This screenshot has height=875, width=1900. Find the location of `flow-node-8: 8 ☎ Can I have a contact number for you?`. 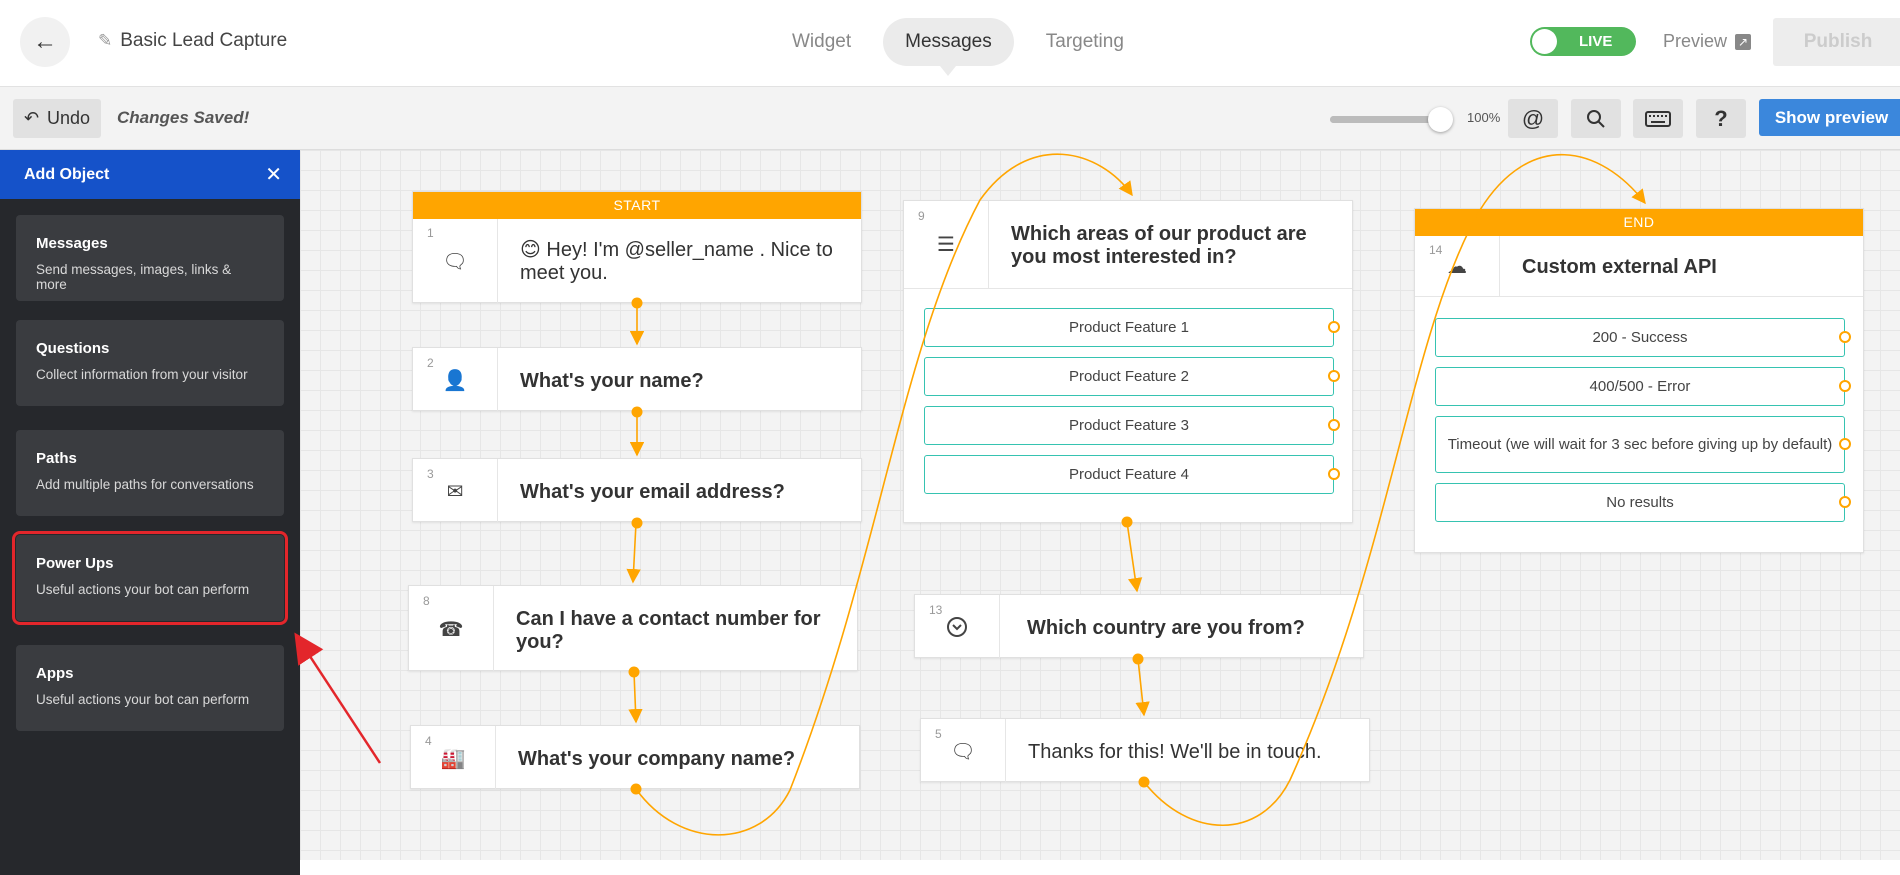

flow-node-8: 8 ☎ Can I have a contact number for you? is located at coordinates (633, 628).